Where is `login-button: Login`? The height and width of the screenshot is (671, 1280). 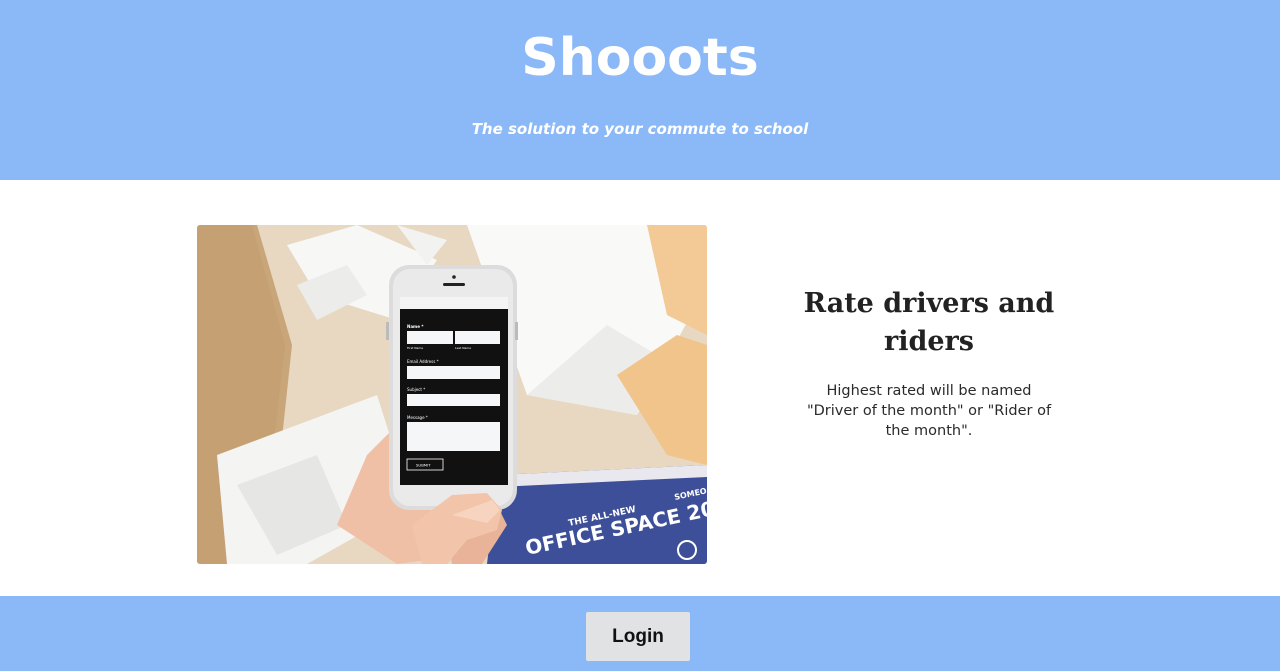
login-button: Login is located at coordinates (638, 636).